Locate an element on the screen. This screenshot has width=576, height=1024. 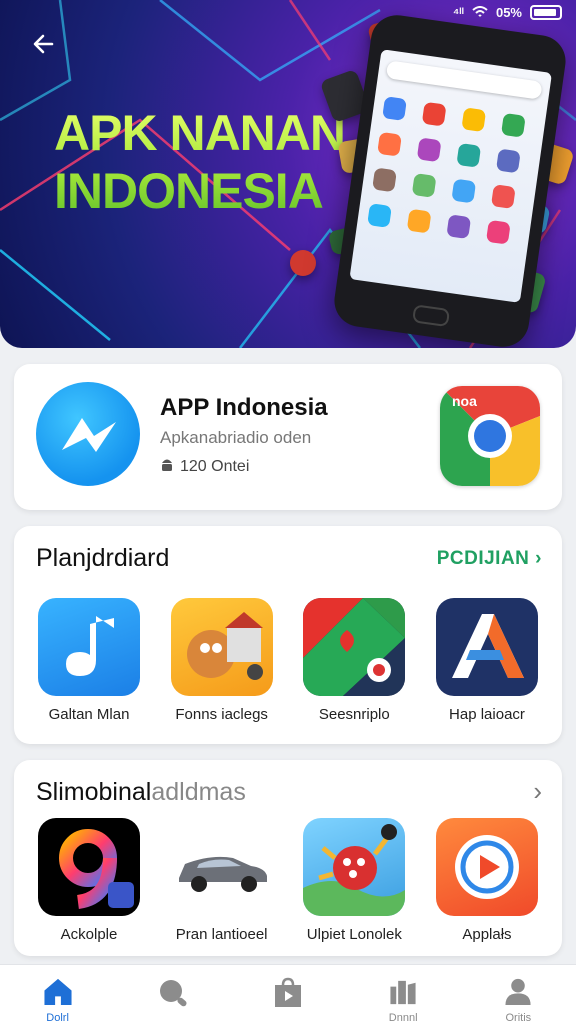
phone-app-grid is located at coordinates (451, 171).